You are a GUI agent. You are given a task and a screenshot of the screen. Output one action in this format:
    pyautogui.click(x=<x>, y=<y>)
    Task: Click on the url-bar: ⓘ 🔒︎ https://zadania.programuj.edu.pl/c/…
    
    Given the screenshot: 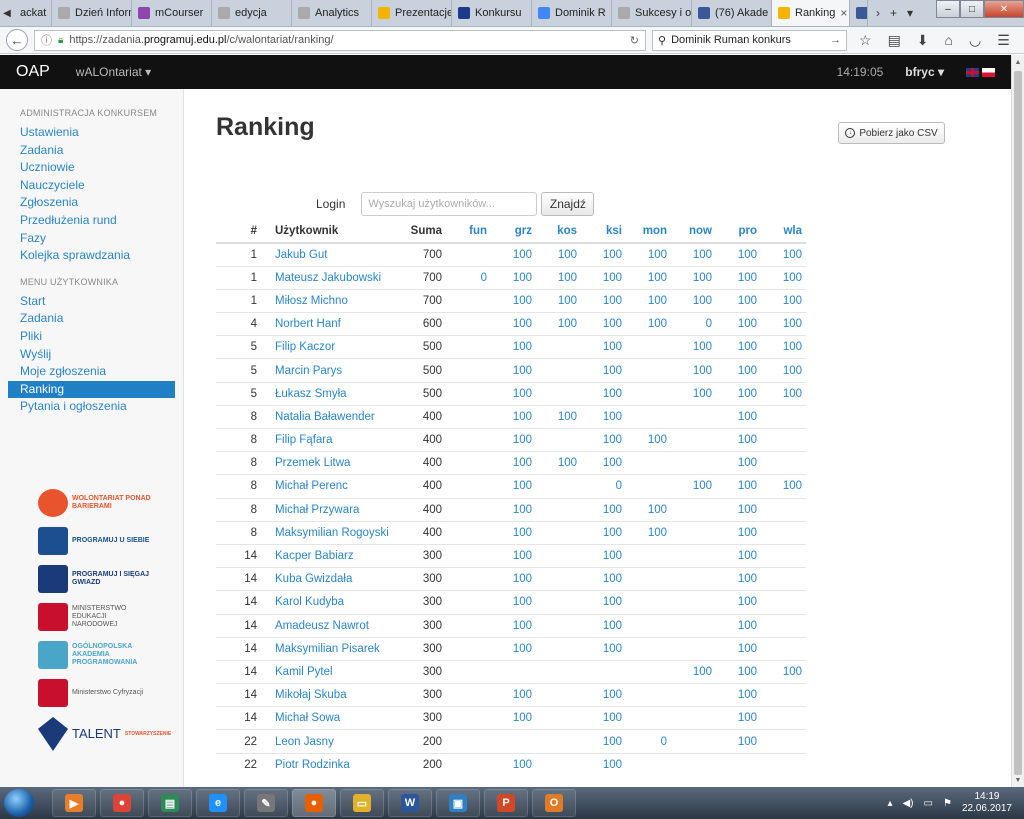 What is the action you would take?
    pyautogui.click(x=340, y=40)
    